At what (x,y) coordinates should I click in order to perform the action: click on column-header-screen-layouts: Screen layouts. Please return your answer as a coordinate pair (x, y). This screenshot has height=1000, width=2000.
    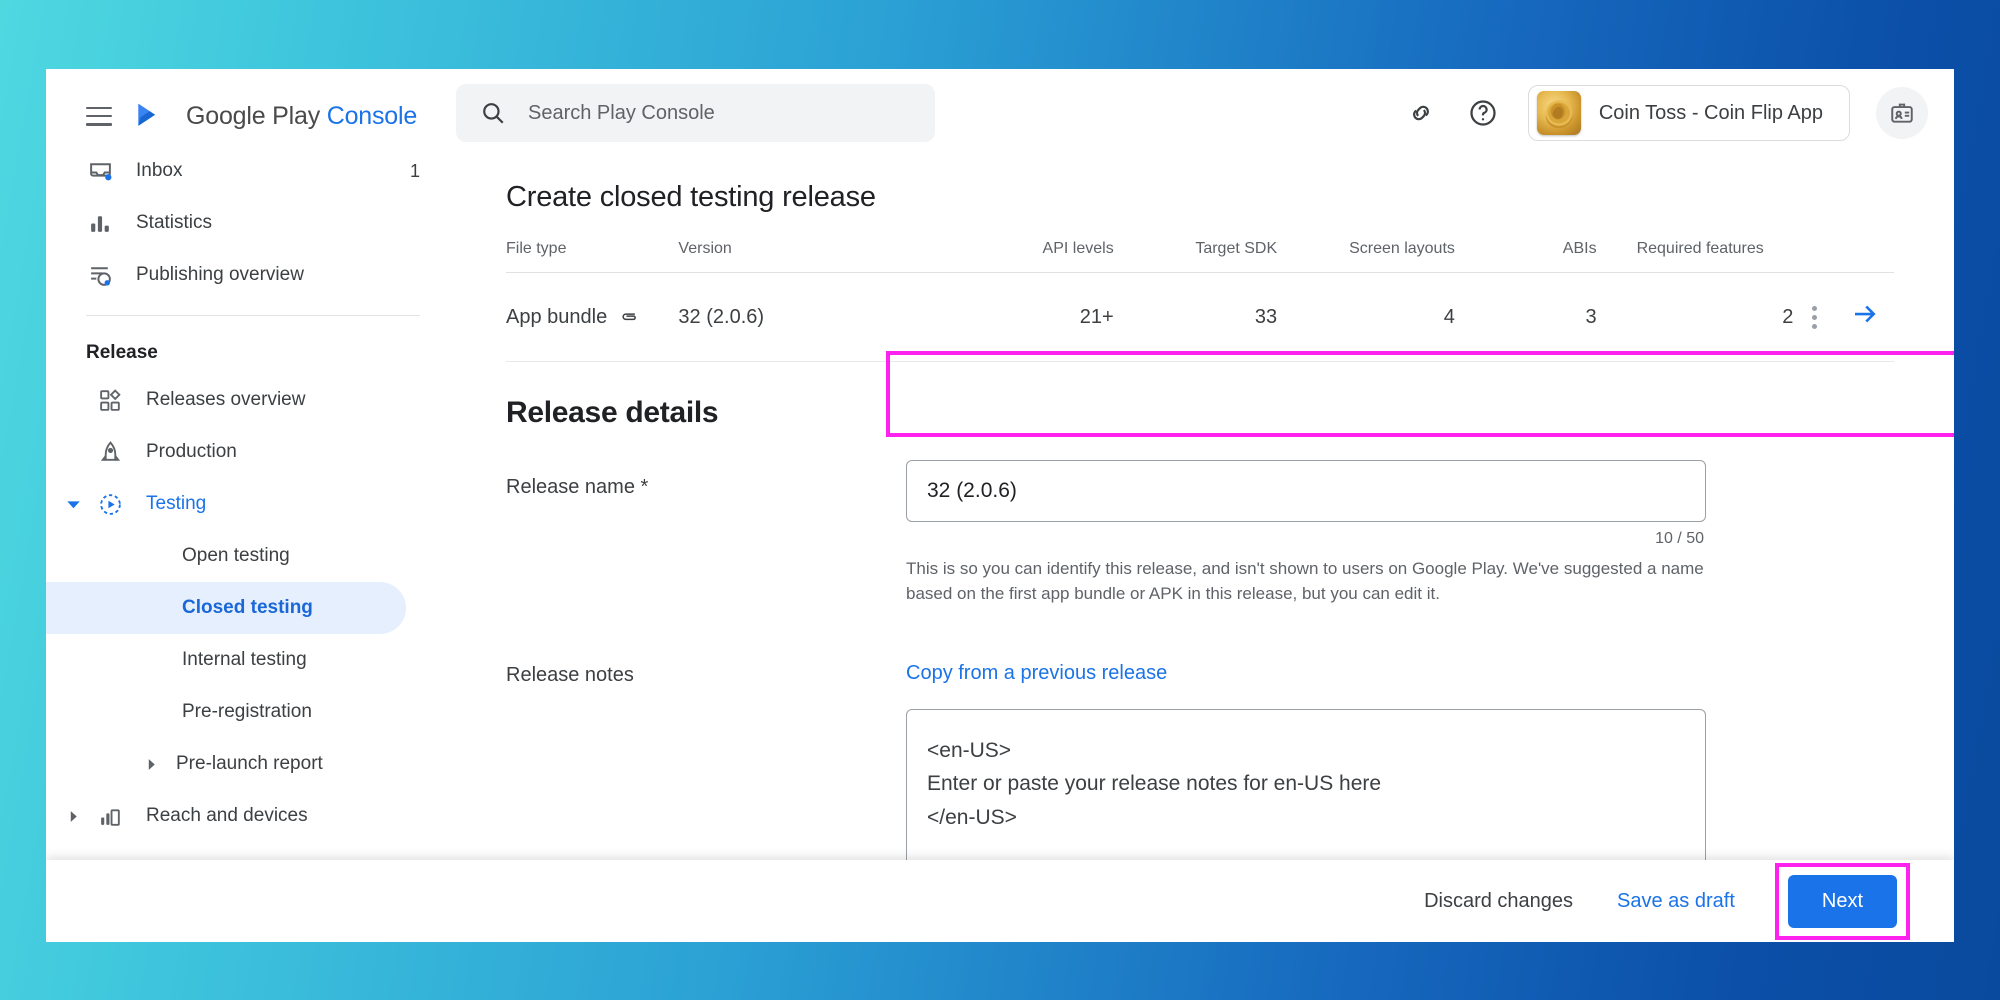
    Looking at the image, I should click on (1366, 256).